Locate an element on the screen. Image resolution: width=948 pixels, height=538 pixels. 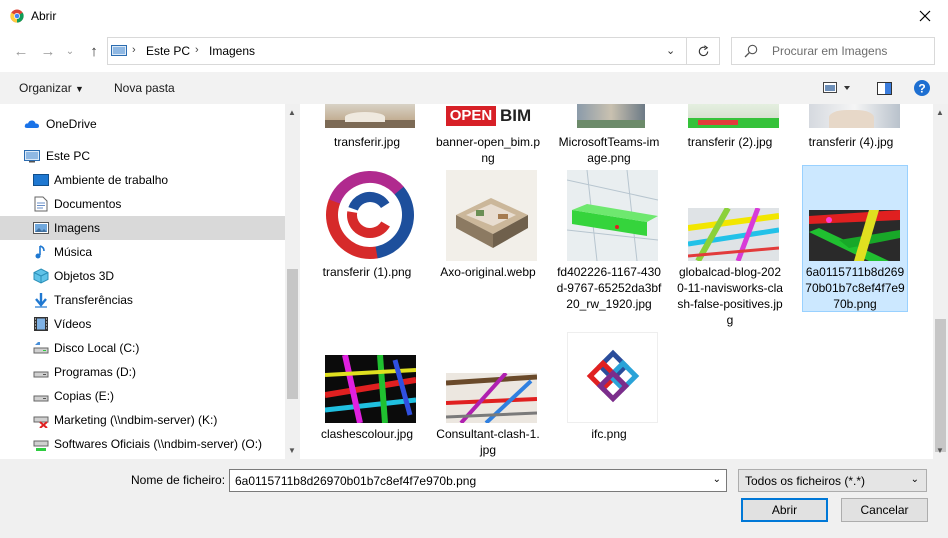
sidebar-item-label: Vídeos is located at coordinates (73, 324).